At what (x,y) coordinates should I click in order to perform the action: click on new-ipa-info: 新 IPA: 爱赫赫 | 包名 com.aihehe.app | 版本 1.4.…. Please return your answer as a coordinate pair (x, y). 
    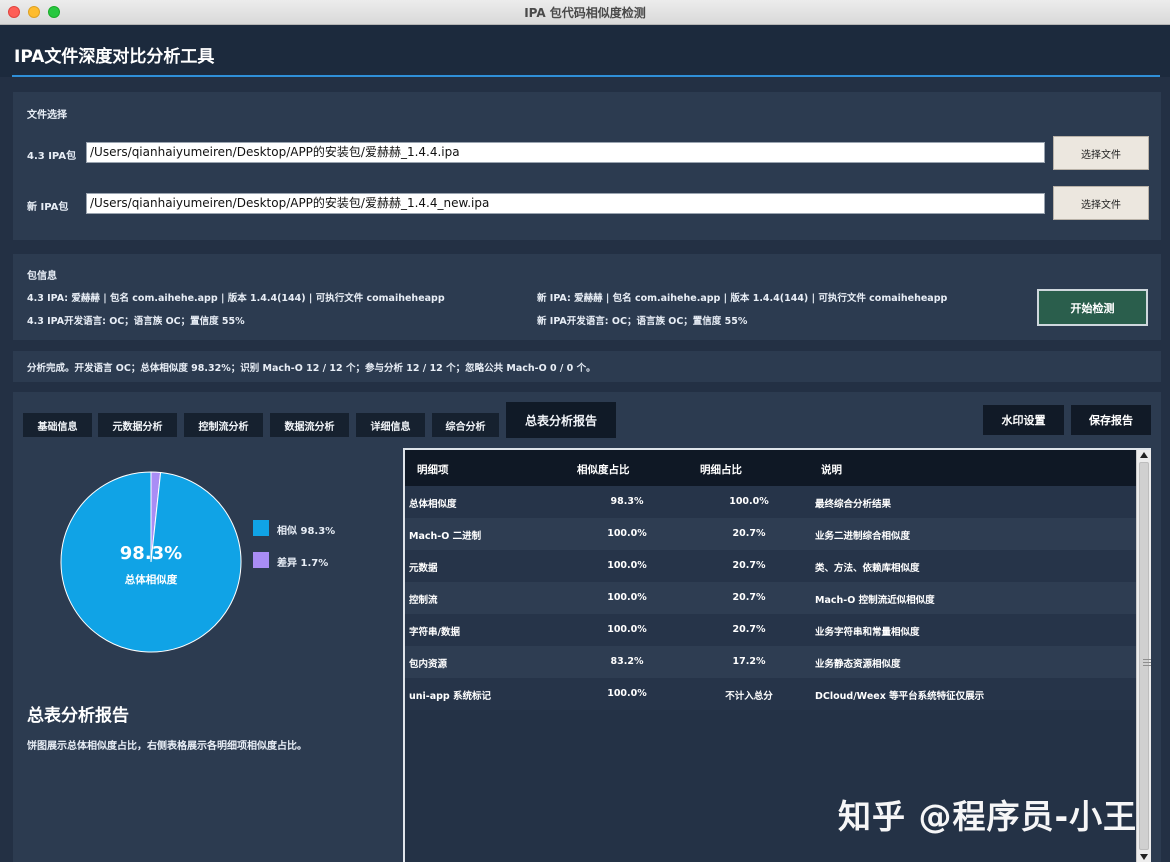
    Looking at the image, I should click on (742, 298).